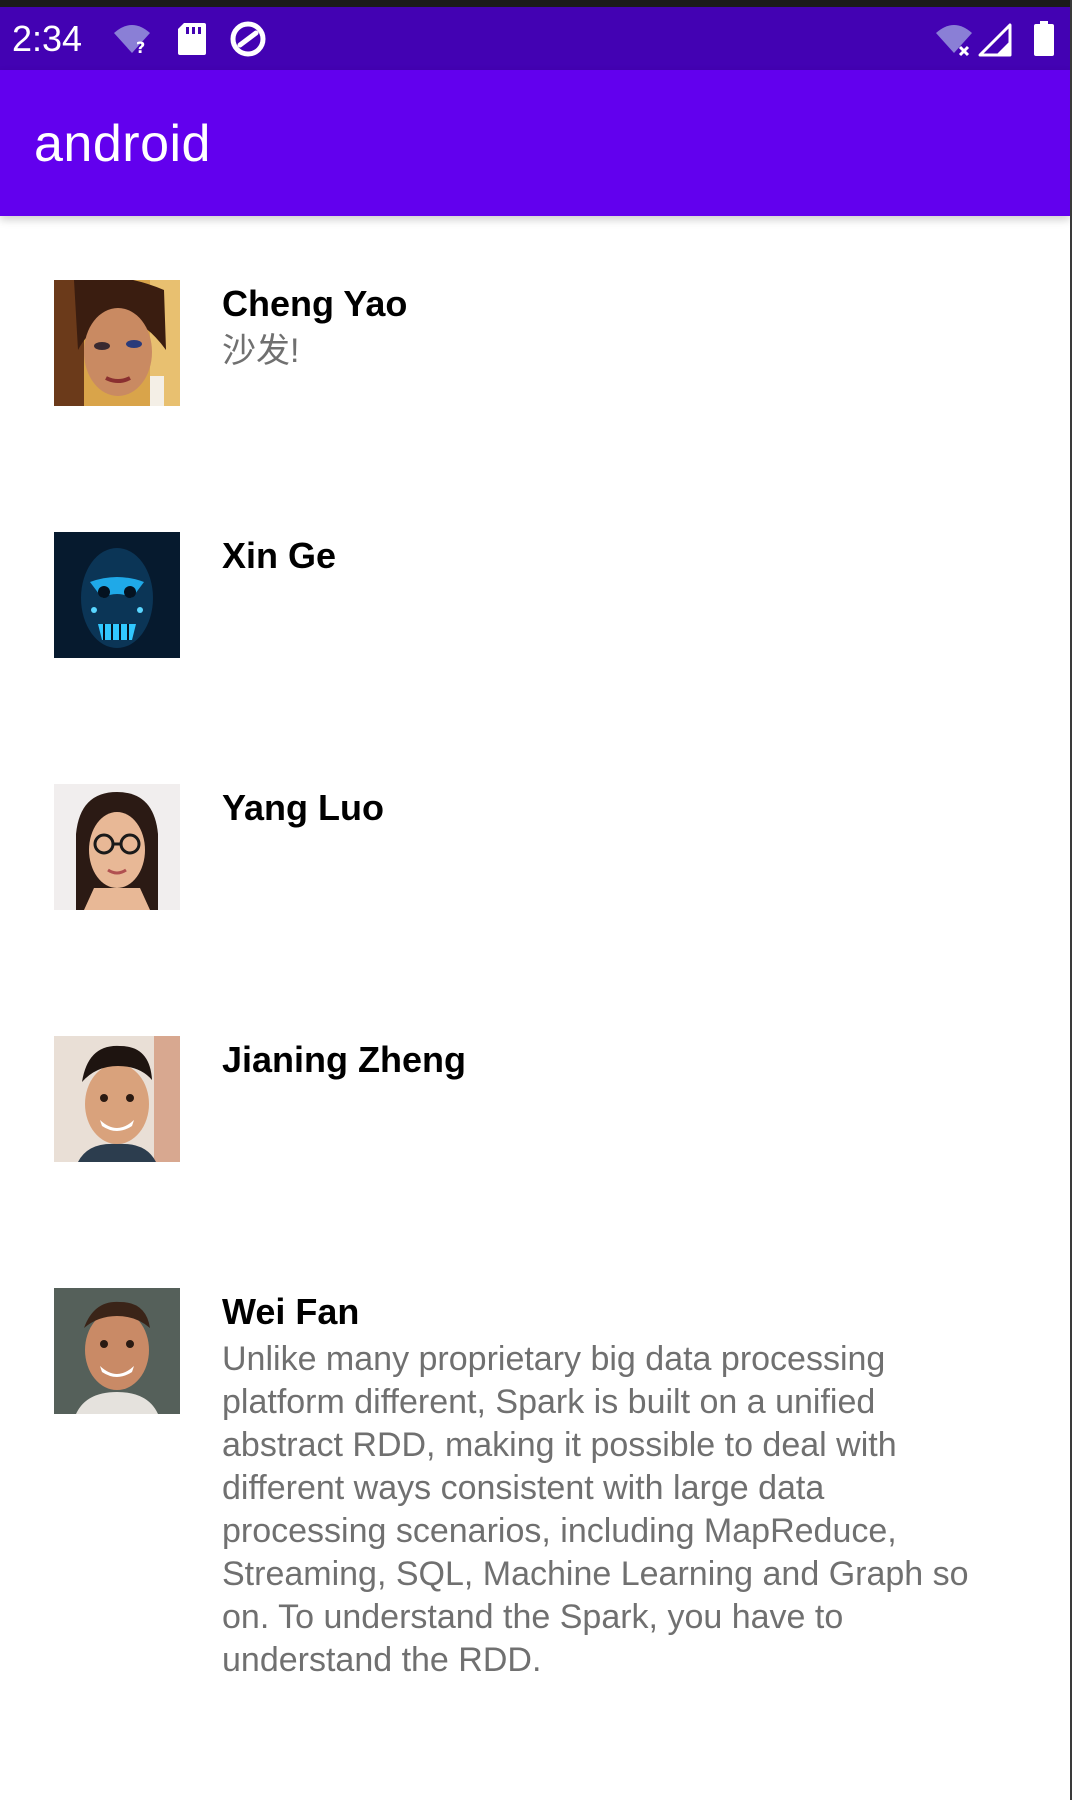 The width and height of the screenshot is (1072, 1800). What do you see at coordinates (954, 41) in the screenshot?
I see `wifi-off-icon` at bounding box center [954, 41].